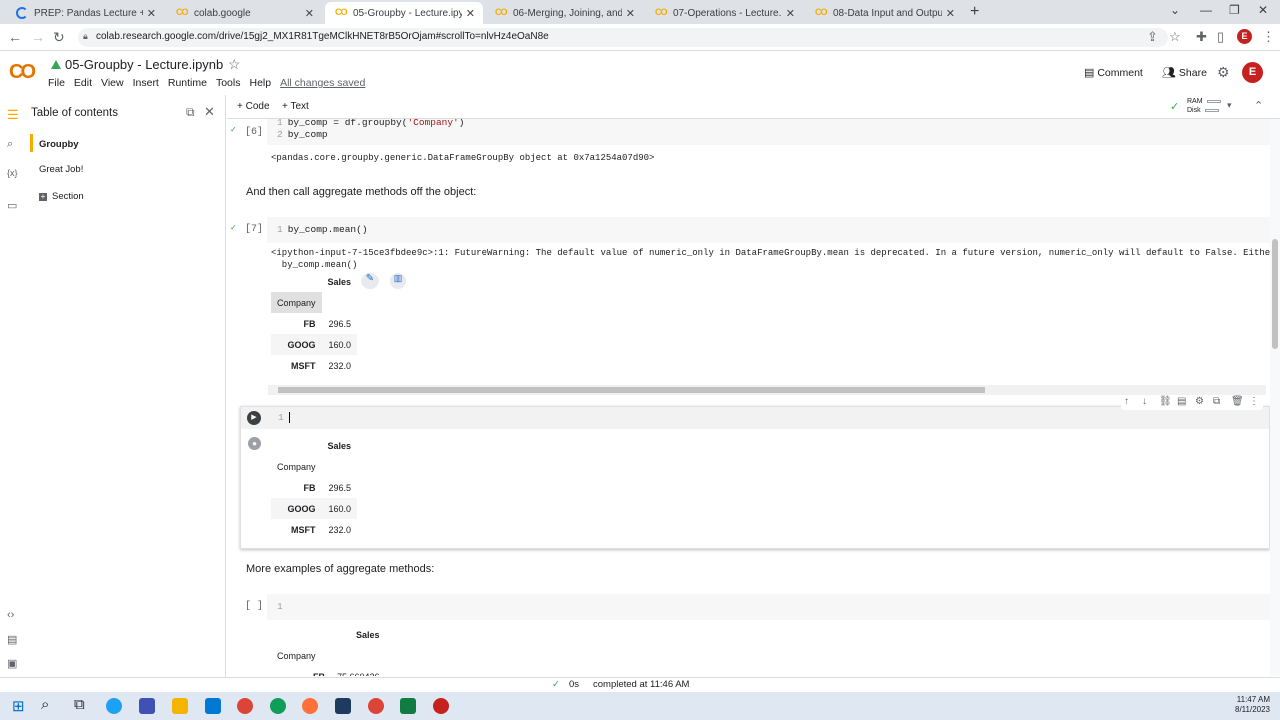 Image resolution: width=1280 pixels, height=720 pixels. Describe the element at coordinates (1244, 36) in the screenshot. I see `profile-avatar: E` at that location.